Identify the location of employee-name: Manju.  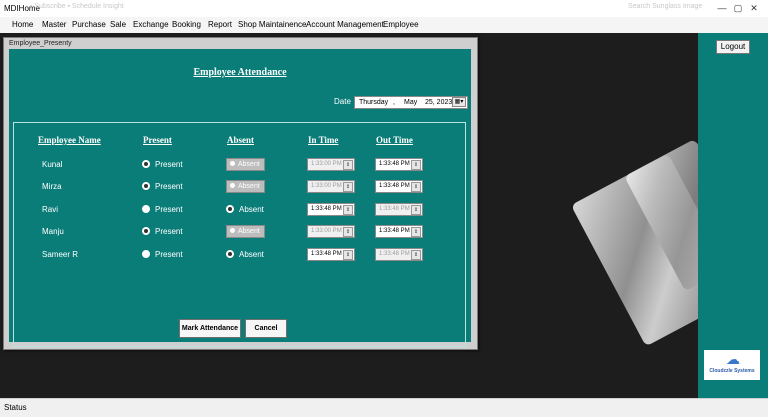
(53, 231).